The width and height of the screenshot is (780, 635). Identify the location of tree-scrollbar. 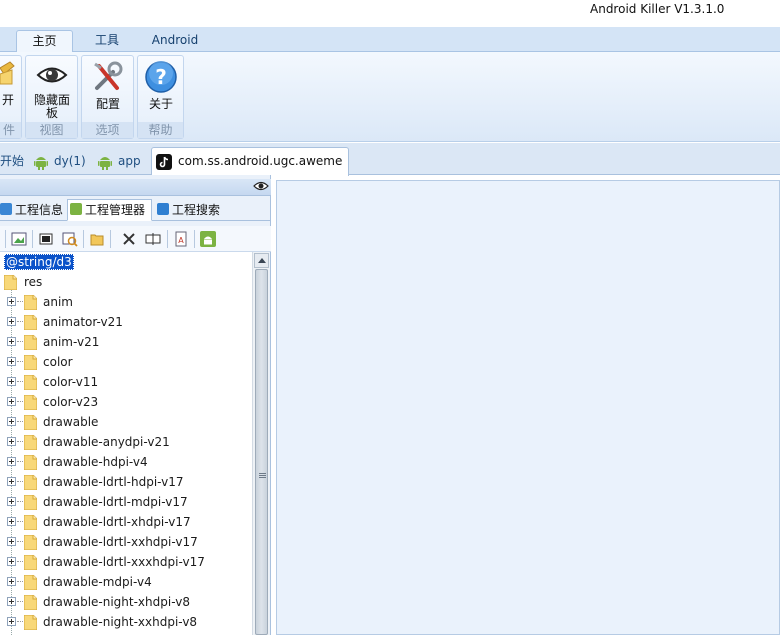
(260, 443).